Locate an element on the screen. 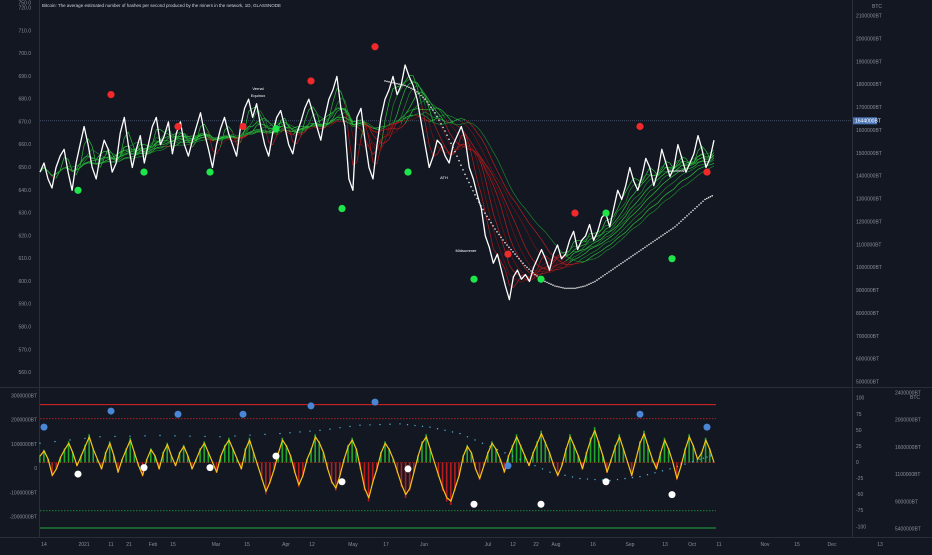 The image size is (932, 555). annotation-label: Vernal is located at coordinates (257, 88).